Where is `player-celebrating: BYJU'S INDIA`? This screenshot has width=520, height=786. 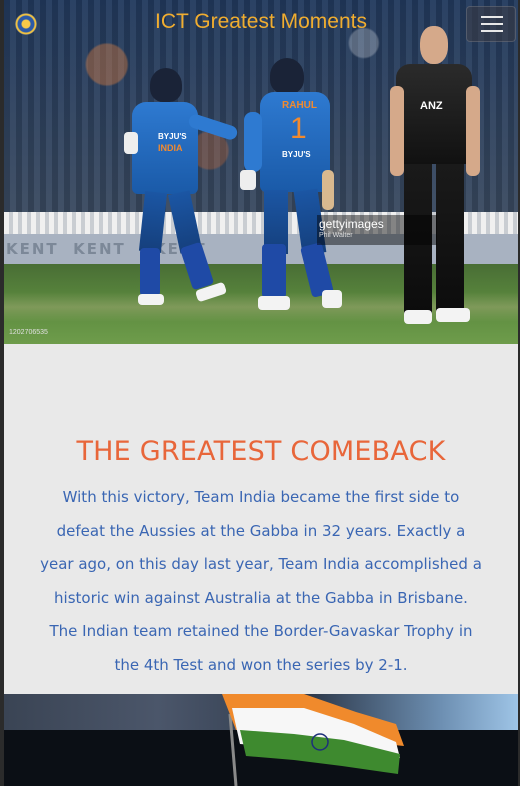
player-celebrating: BYJU'S INDIA is located at coordinates (181, 190).